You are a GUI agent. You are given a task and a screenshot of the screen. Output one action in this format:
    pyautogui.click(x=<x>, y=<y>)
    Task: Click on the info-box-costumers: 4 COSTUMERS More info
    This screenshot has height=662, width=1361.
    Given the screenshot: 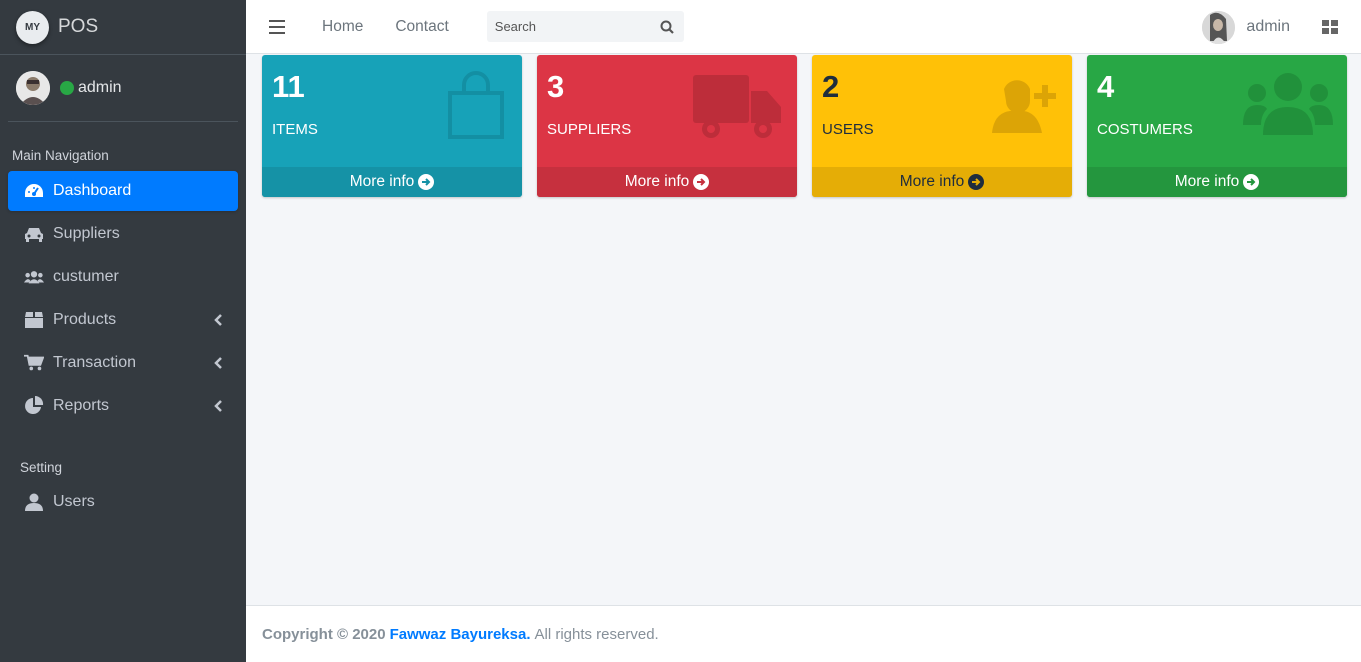 What is the action you would take?
    pyautogui.click(x=1217, y=126)
    